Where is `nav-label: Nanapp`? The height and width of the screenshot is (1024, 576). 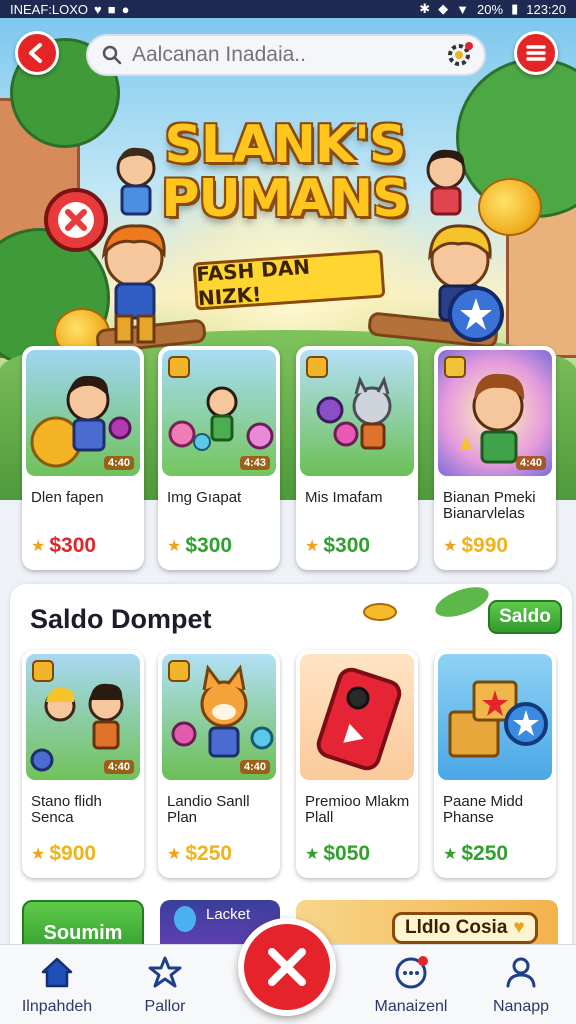 nav-label: Nanapp is located at coordinates (521, 1006).